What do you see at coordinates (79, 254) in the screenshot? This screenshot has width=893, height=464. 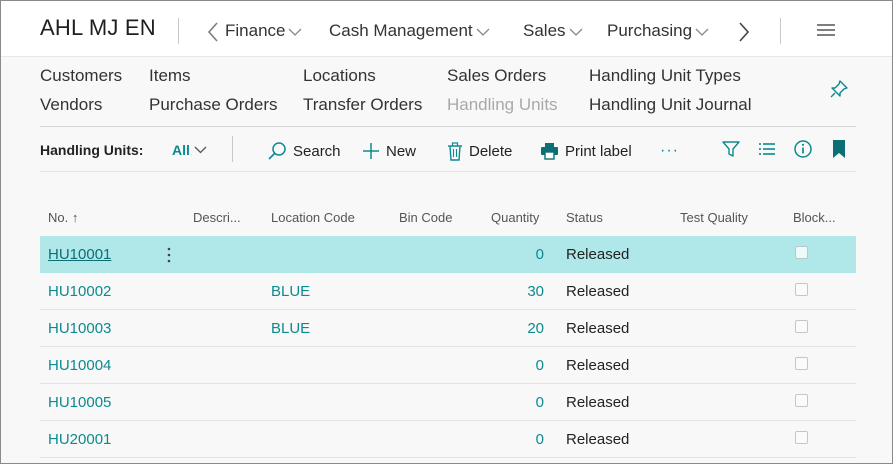 I see `handling-unit-no-link: HU10001` at bounding box center [79, 254].